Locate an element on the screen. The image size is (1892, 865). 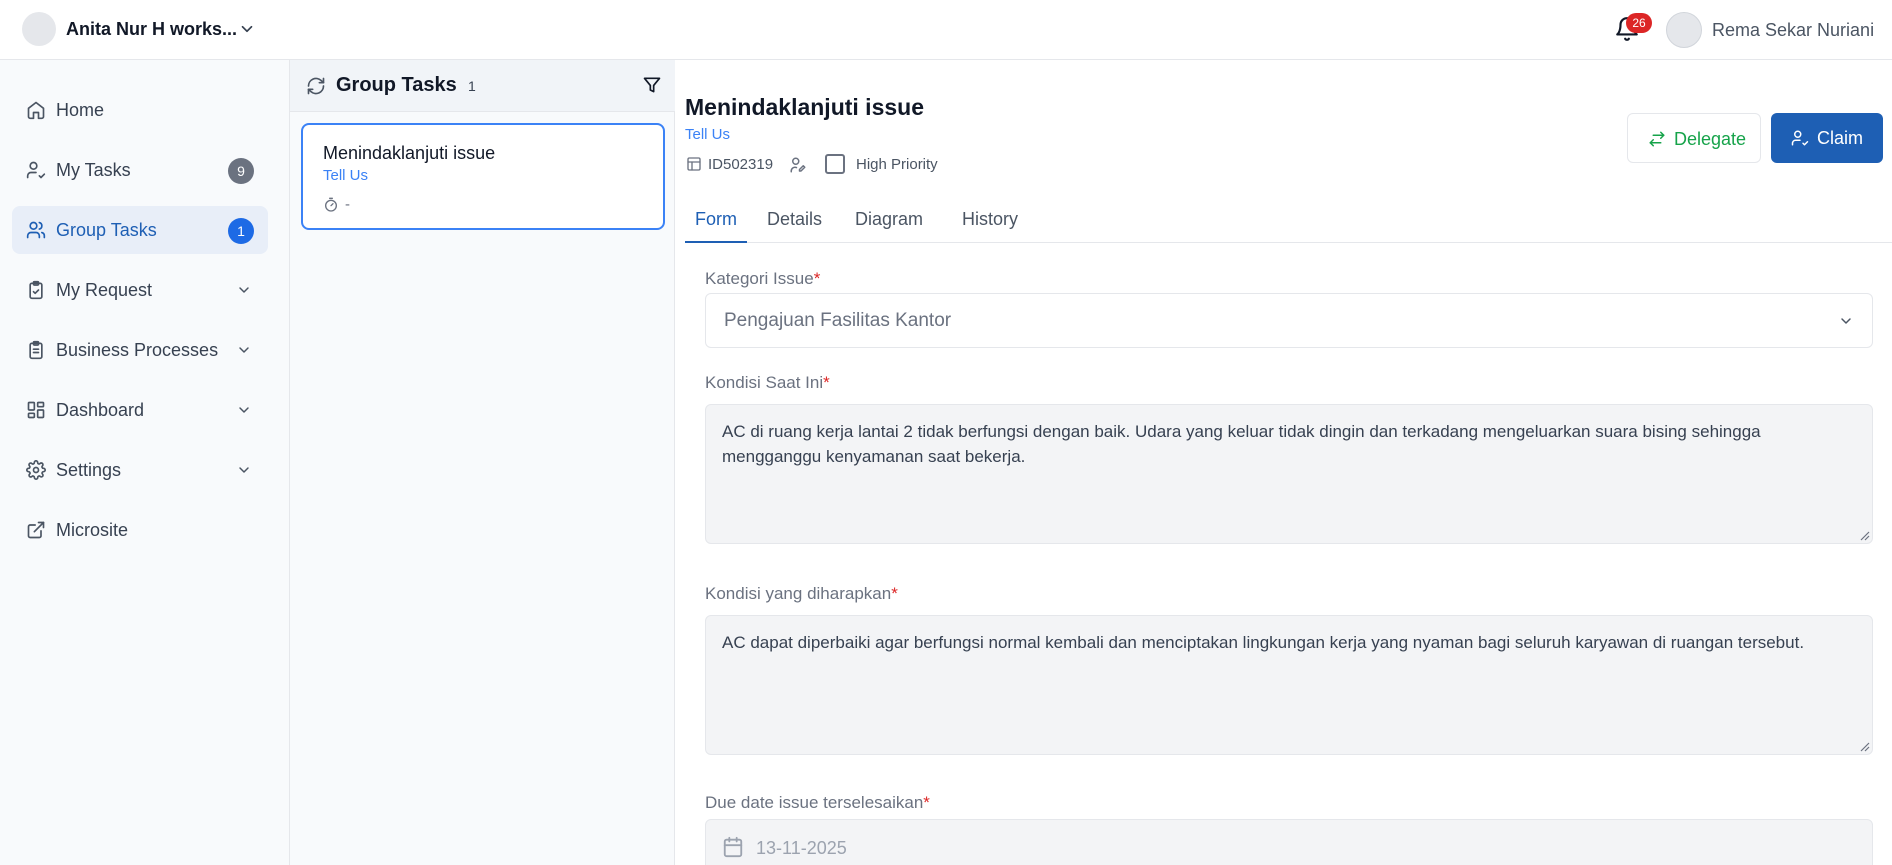
sidebar-item-group-tasks: Group Tasks 1 is located at coordinates (140, 230).